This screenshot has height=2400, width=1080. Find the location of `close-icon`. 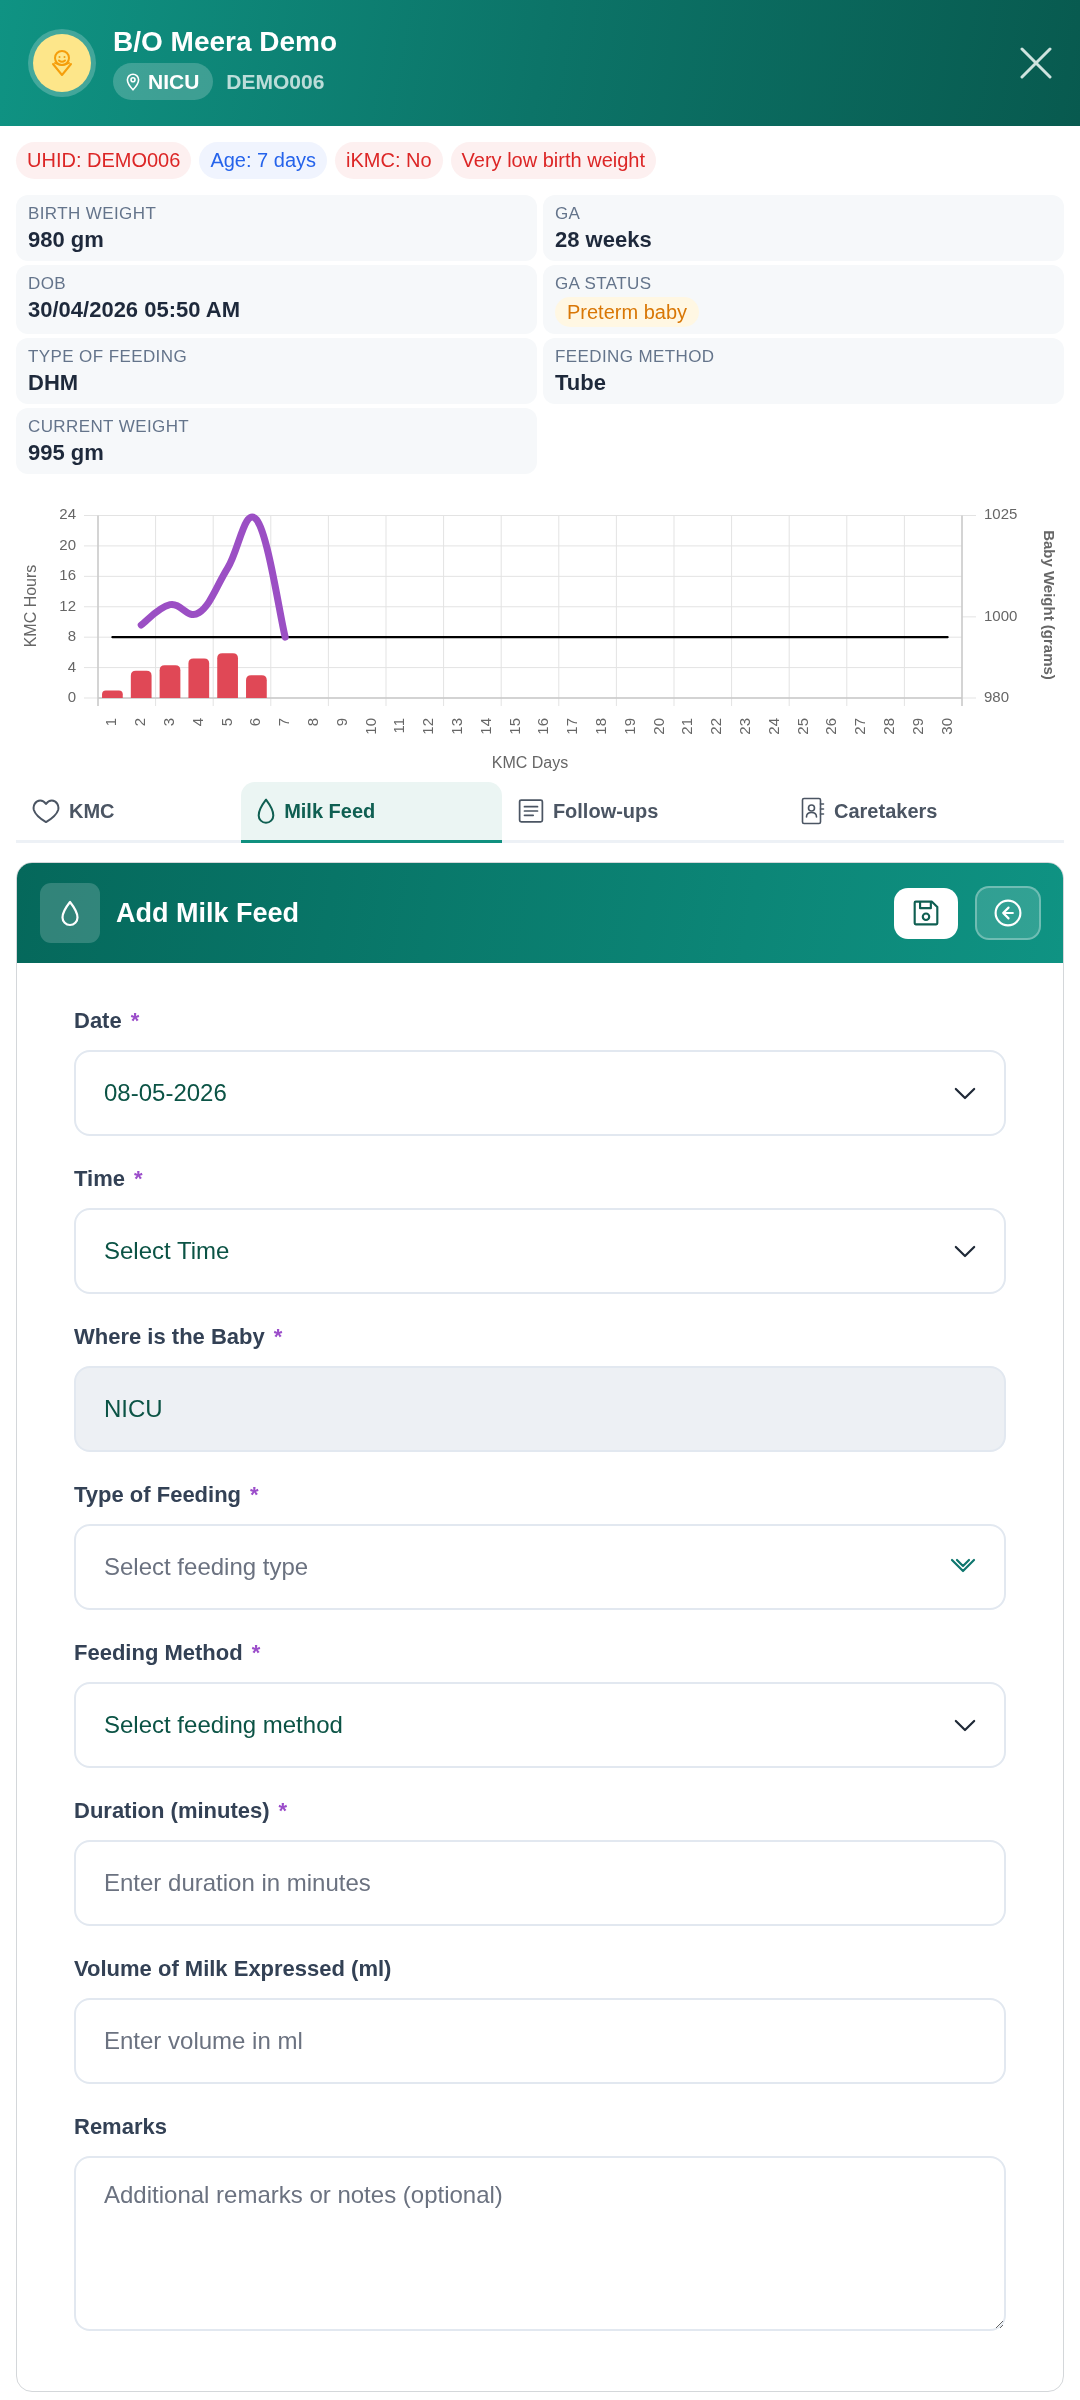

close-icon is located at coordinates (1036, 63).